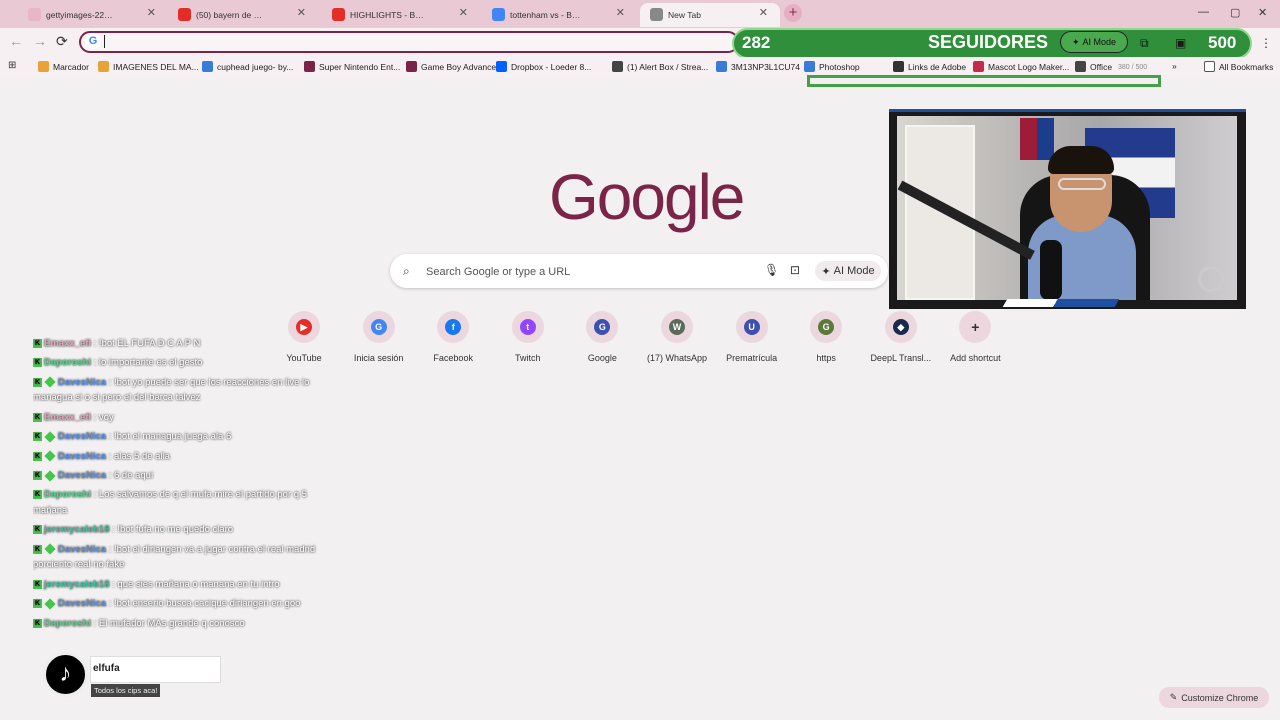  I want to click on shortcut-icon: f, so click(453, 327).